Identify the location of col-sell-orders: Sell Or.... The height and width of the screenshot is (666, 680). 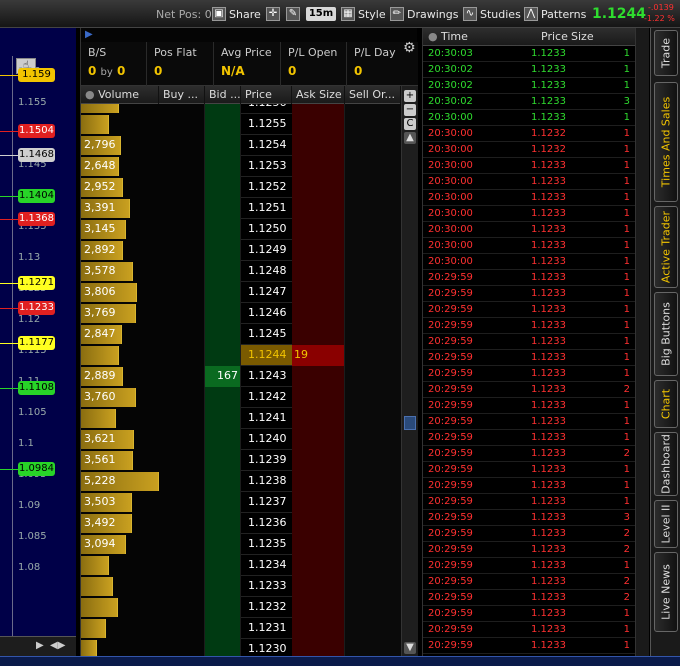
(373, 95).